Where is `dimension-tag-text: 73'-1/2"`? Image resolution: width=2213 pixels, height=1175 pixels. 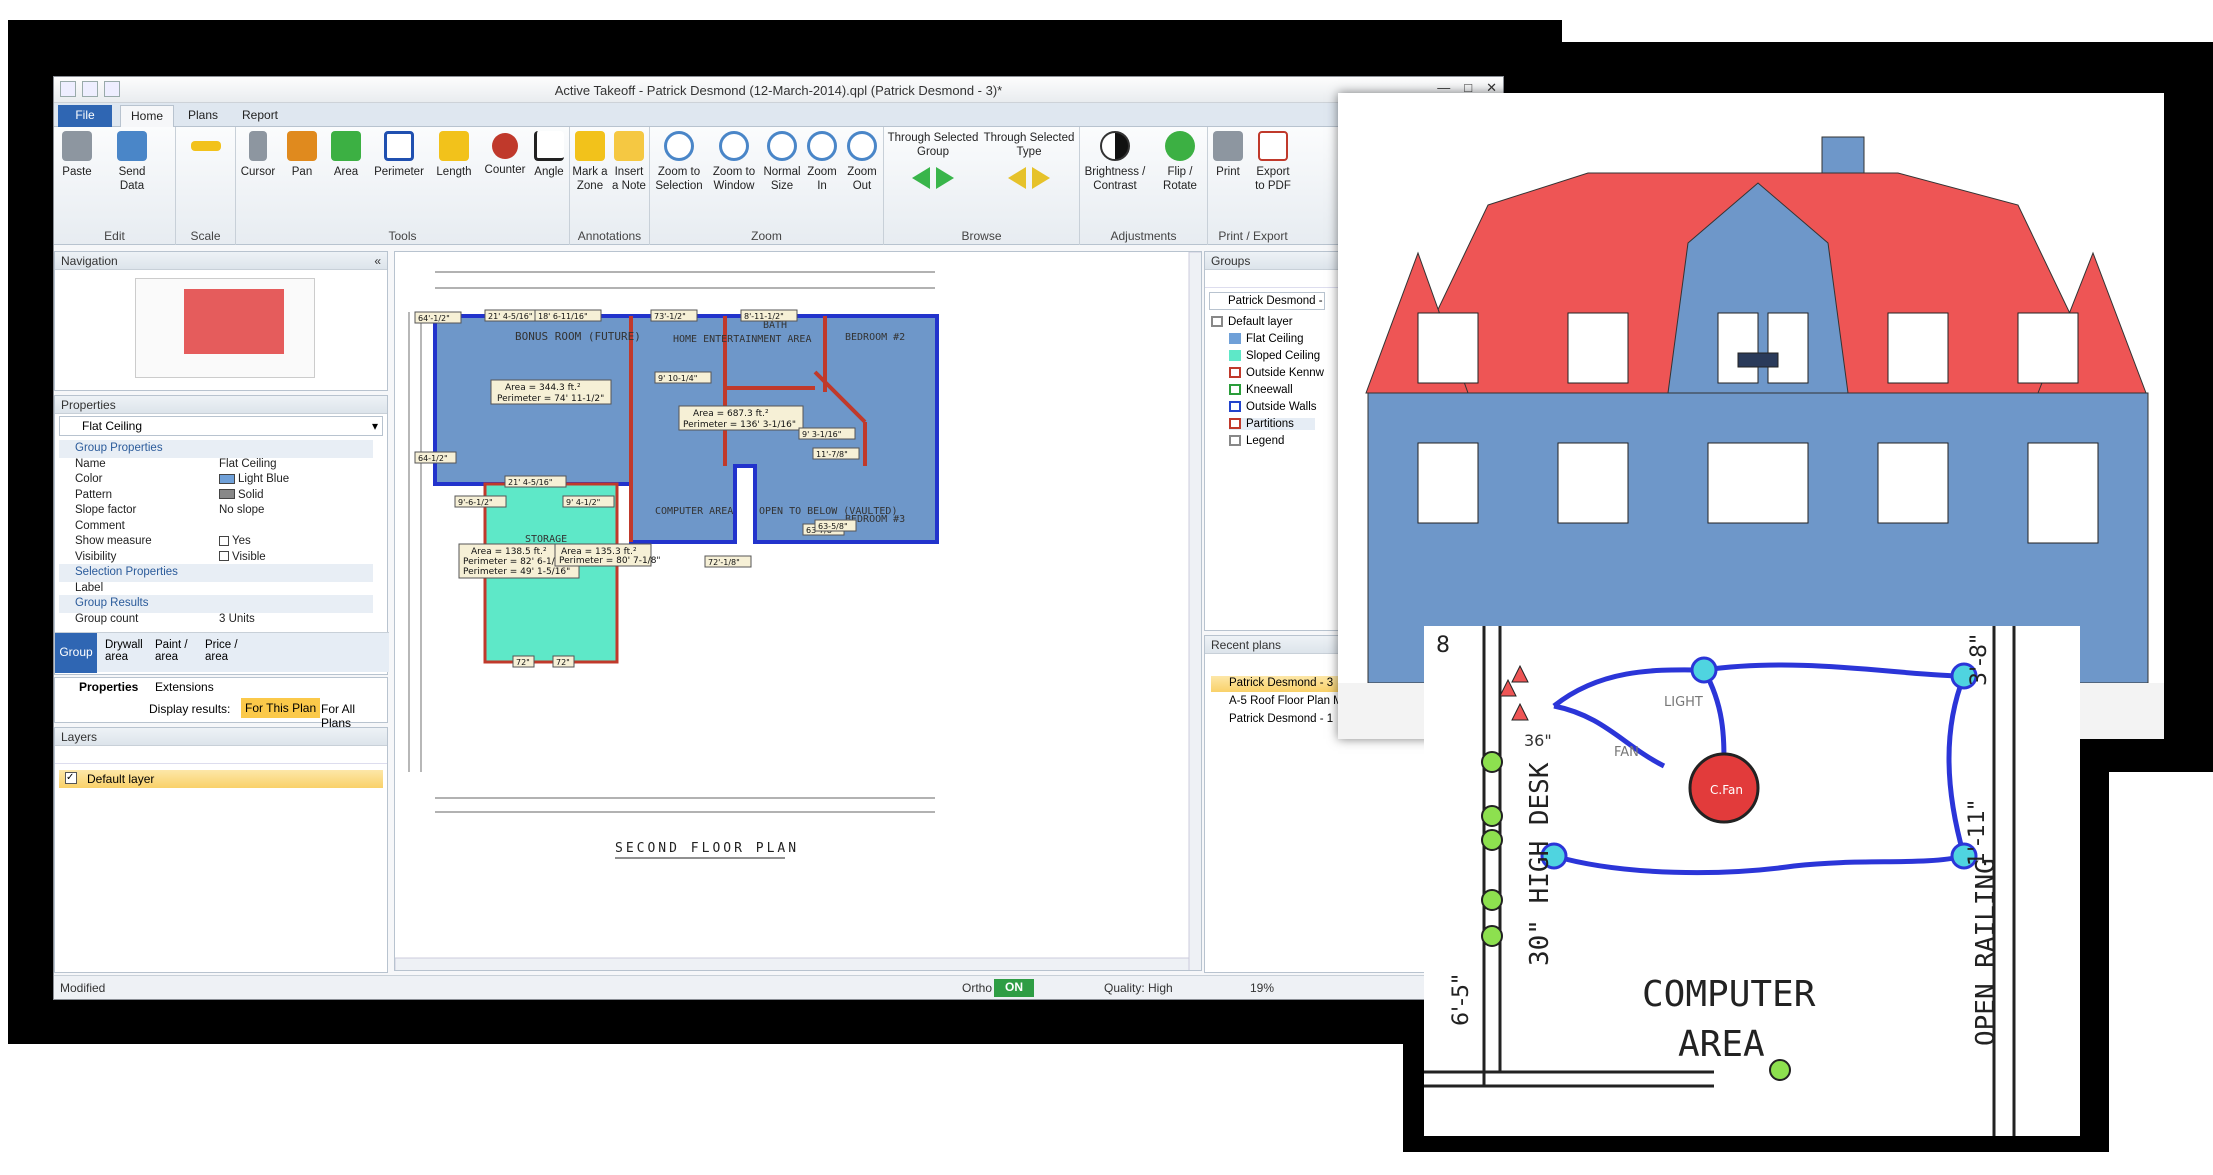
dimension-tag-text: 73'-1/2" is located at coordinates (670, 316).